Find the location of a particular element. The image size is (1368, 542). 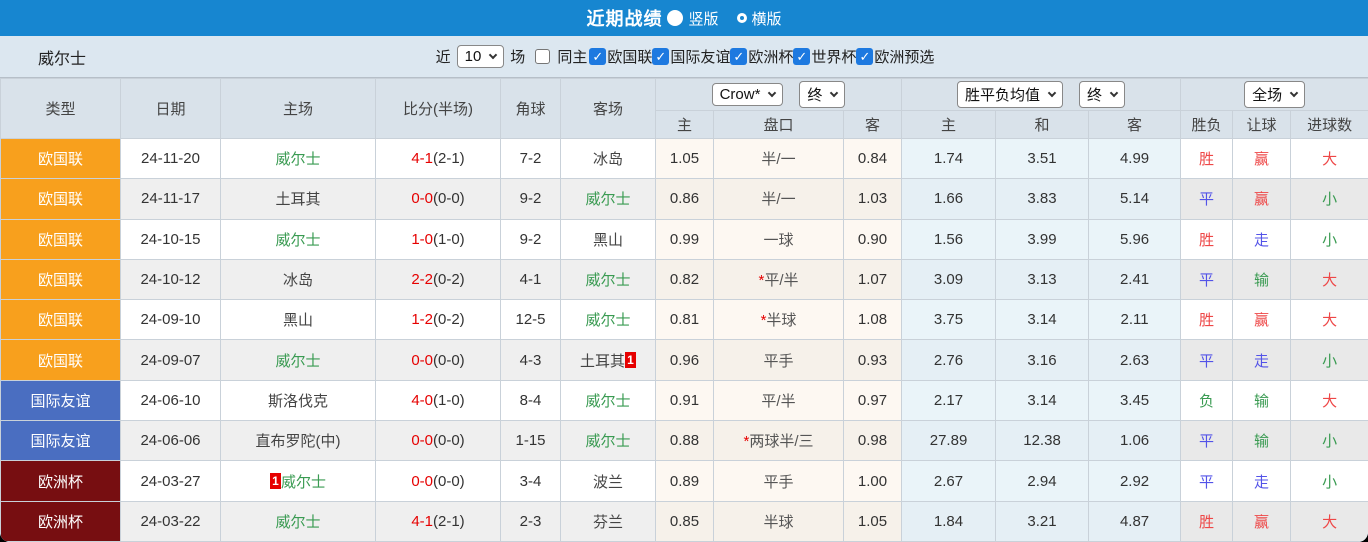

mean-away-cell: 3.45 is located at coordinates (1135, 400).